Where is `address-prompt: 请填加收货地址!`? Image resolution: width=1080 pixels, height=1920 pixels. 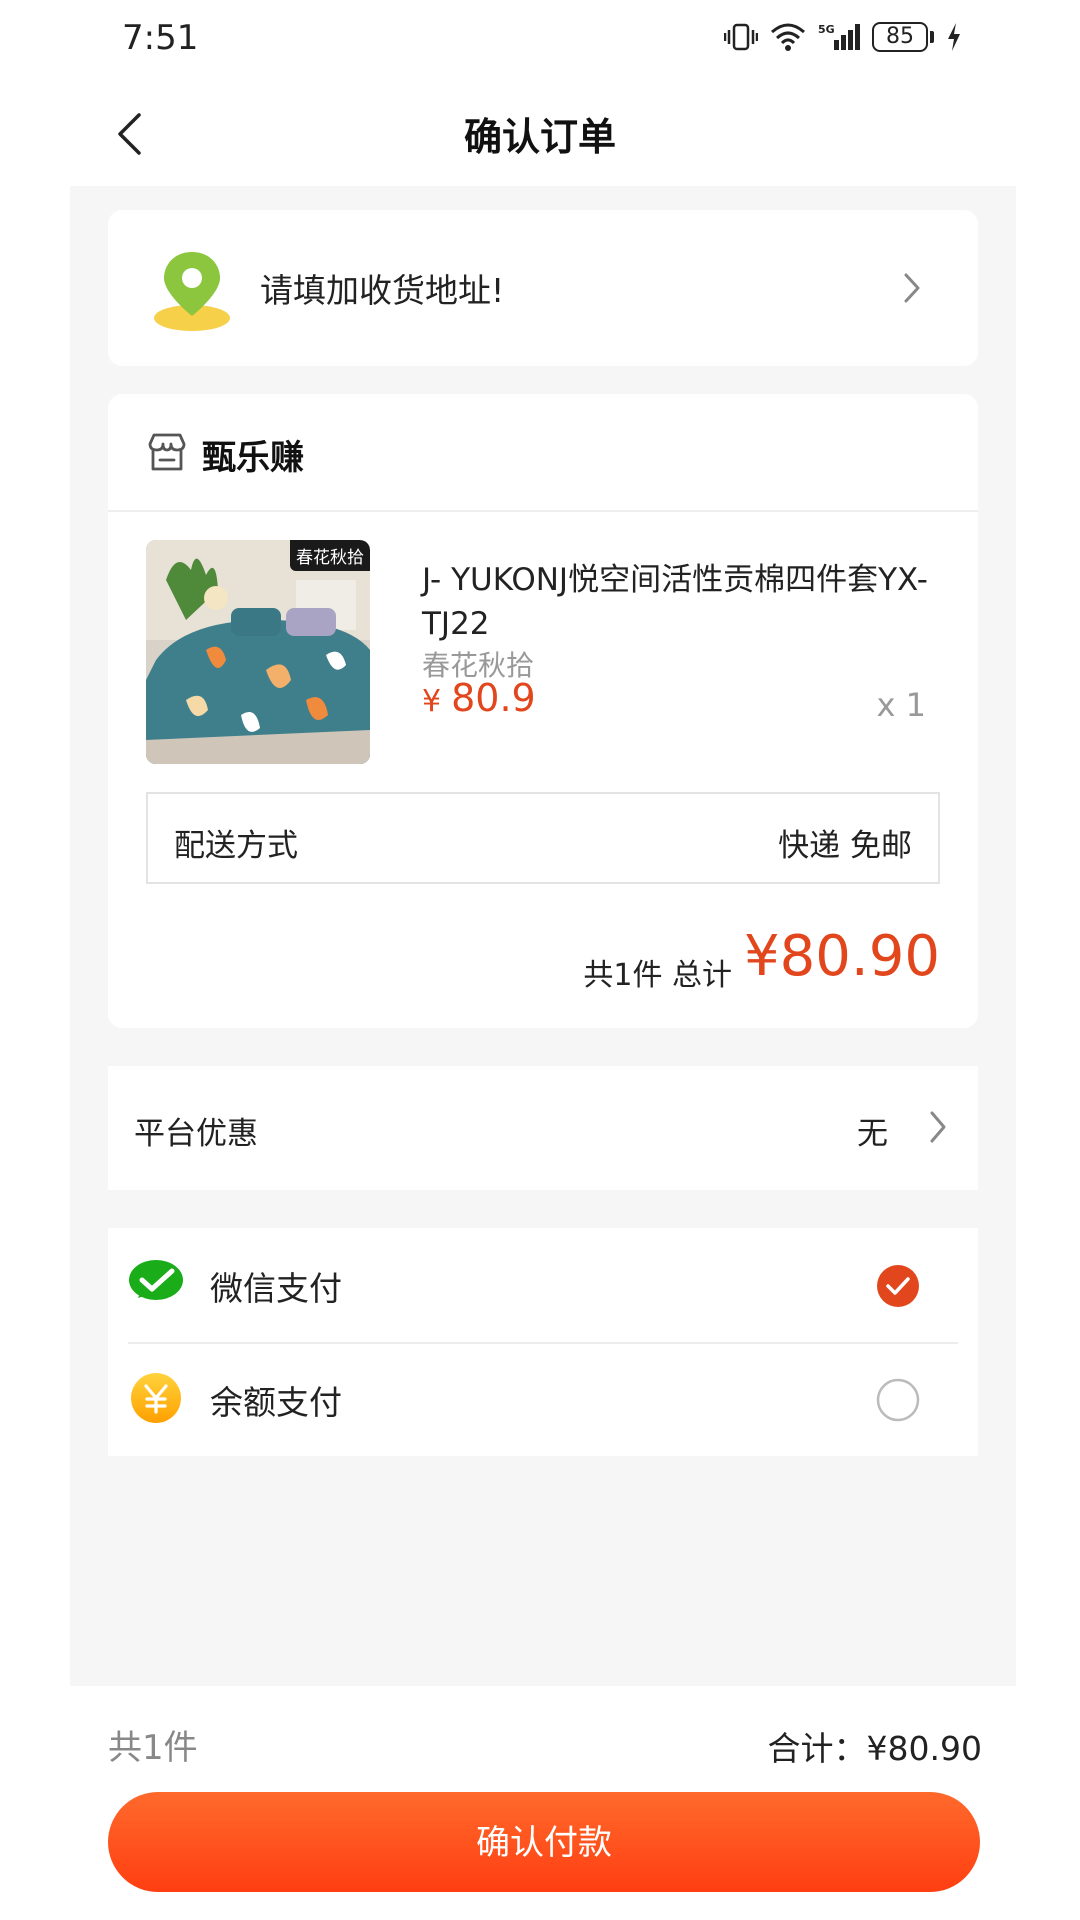 address-prompt: 请填加收货地址! is located at coordinates (382, 290).